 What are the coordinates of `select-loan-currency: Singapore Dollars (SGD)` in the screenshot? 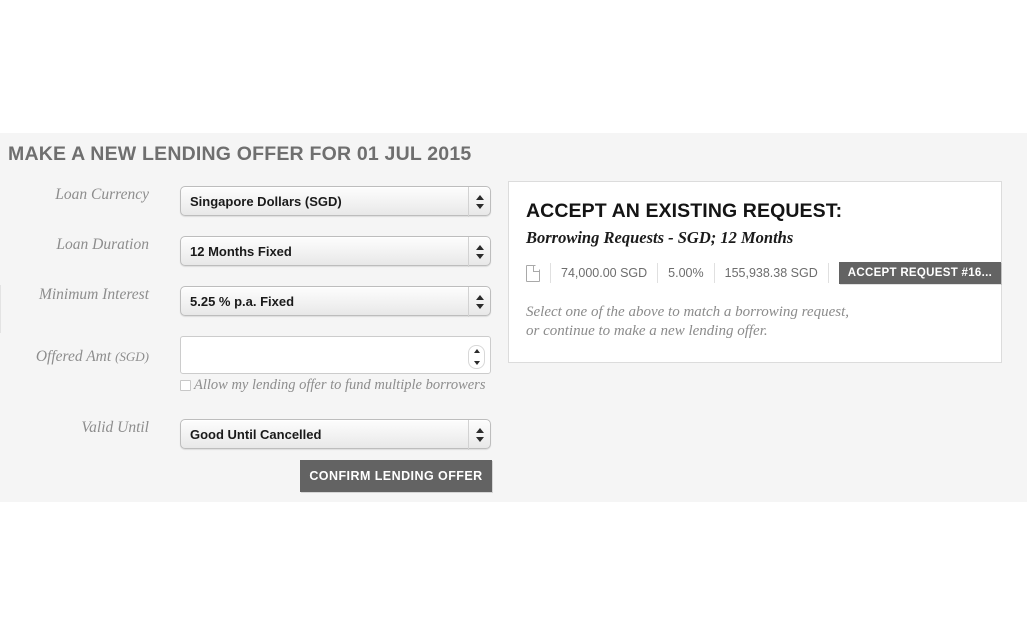 It's located at (335, 201).